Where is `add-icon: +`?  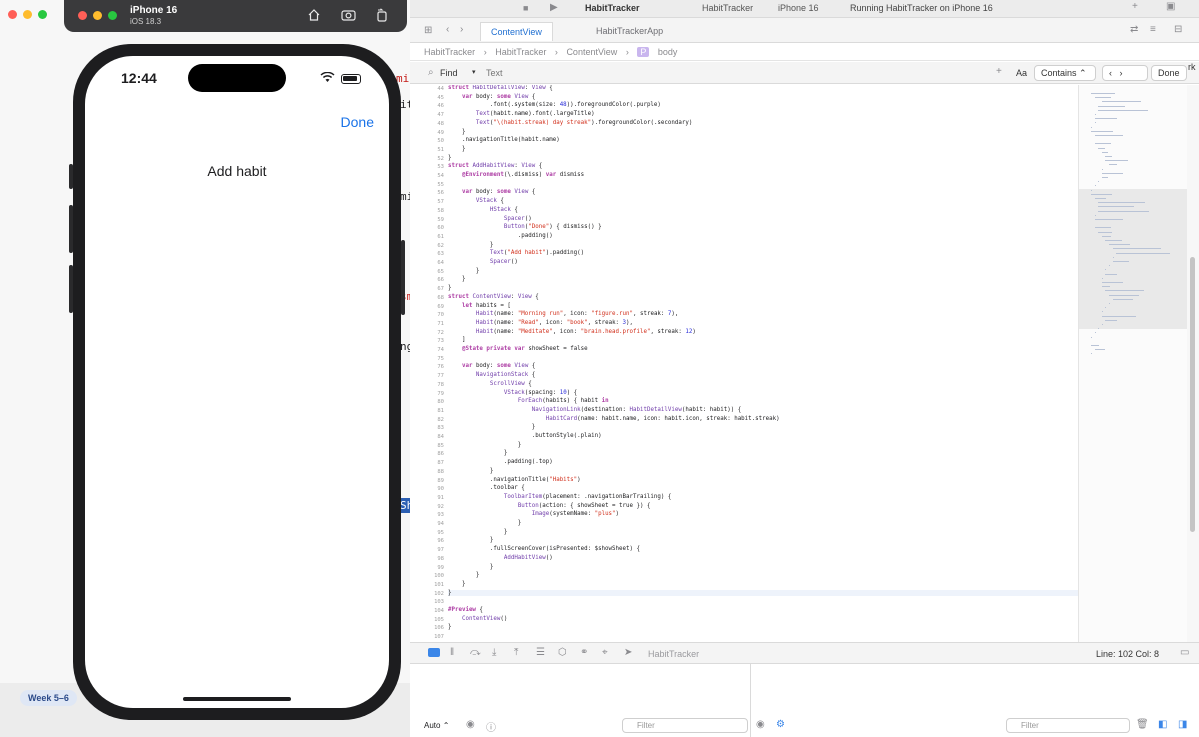 add-icon: + is located at coordinates (1135, 6).